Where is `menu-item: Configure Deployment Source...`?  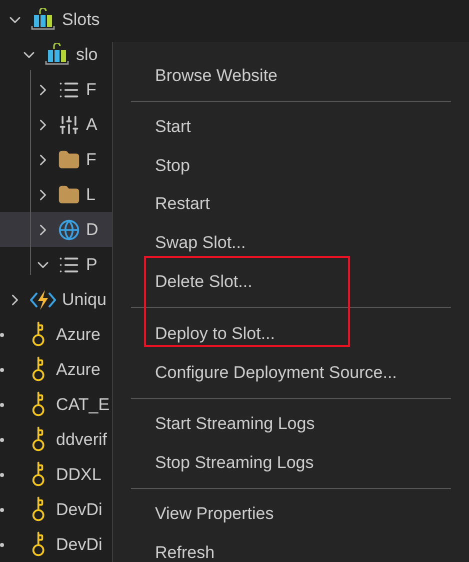 menu-item: Configure Deployment Source... is located at coordinates (291, 372).